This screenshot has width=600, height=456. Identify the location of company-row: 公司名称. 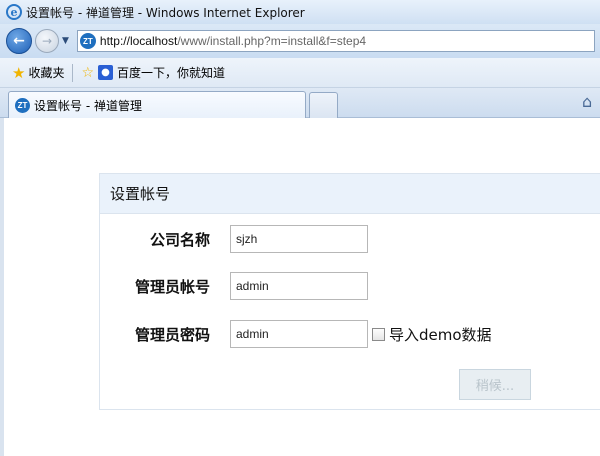
(350, 239).